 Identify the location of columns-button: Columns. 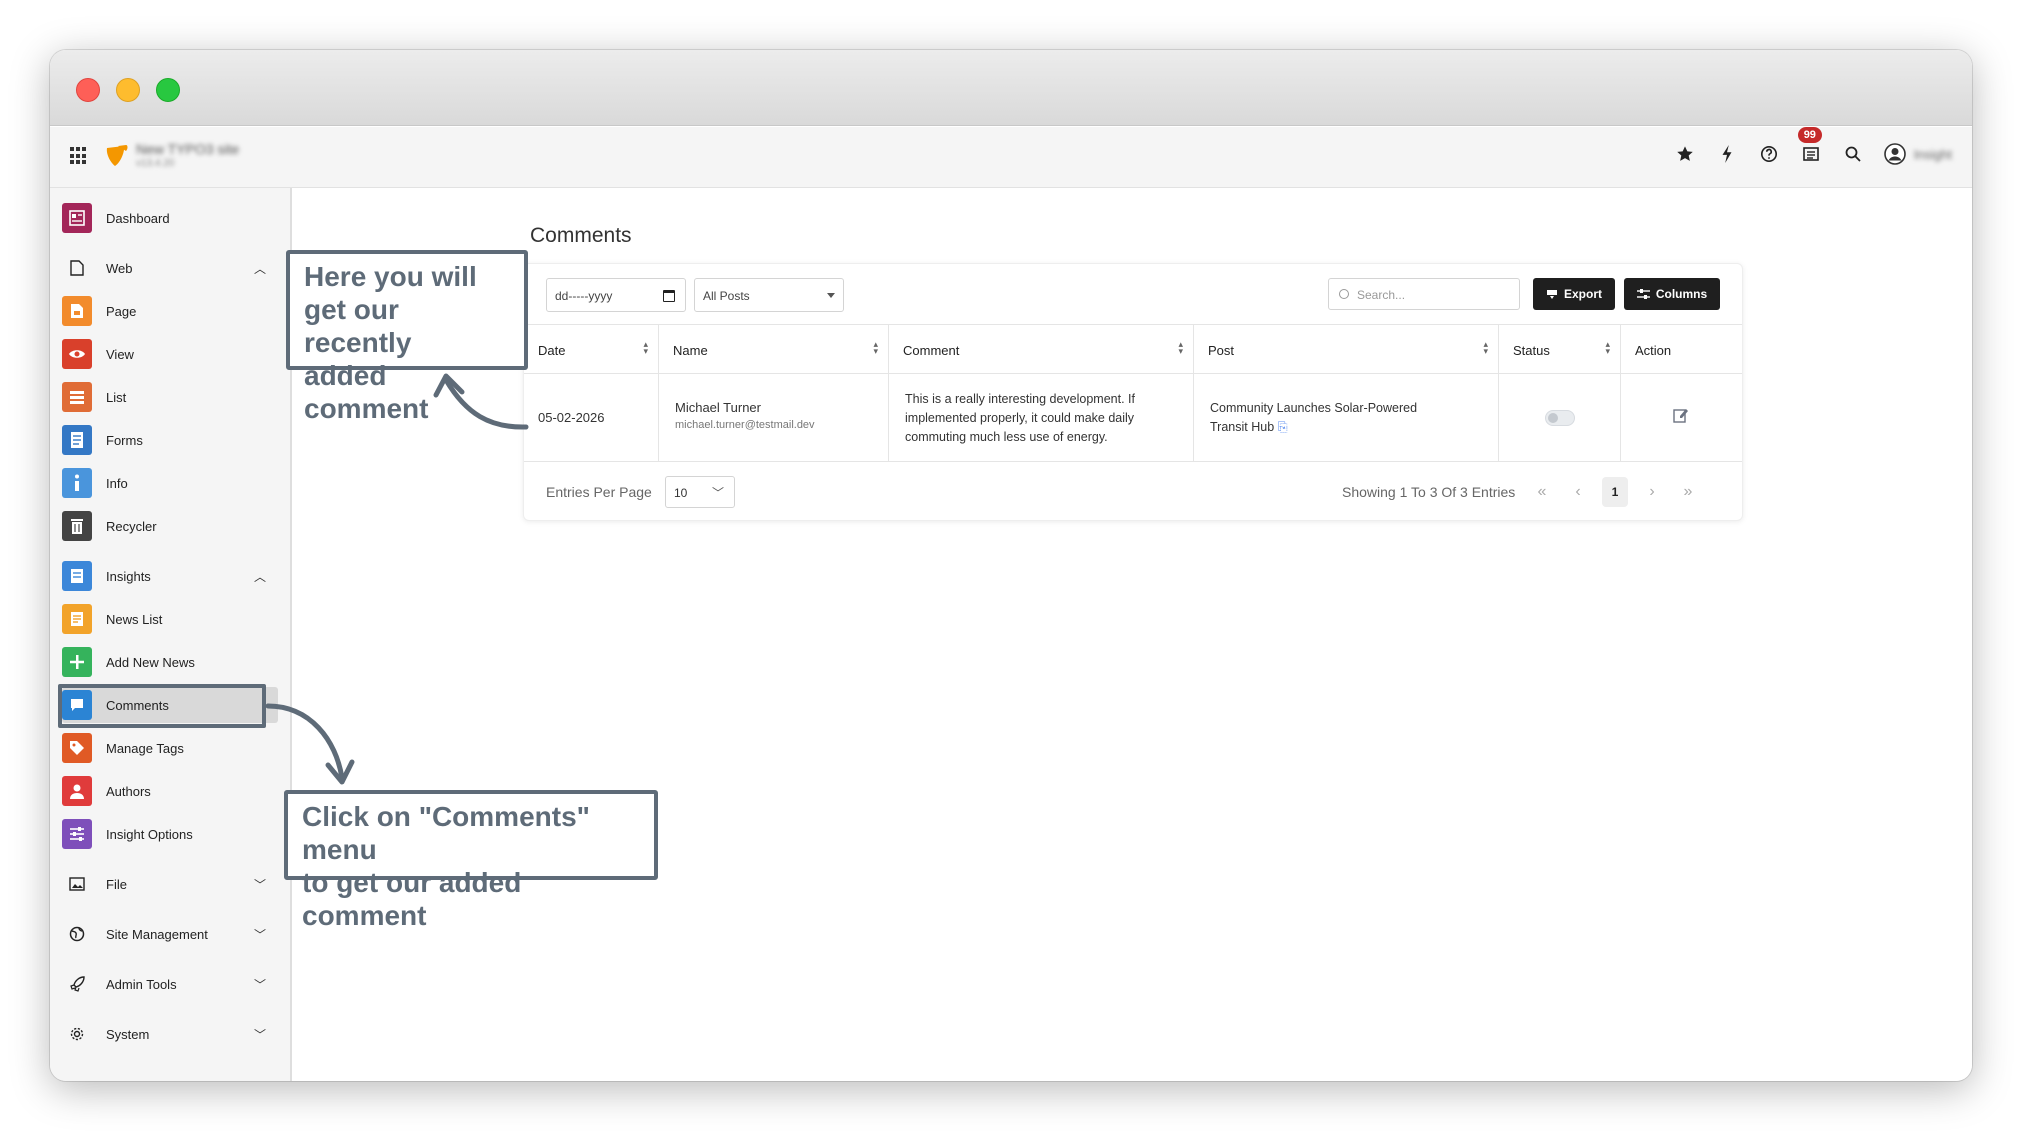
(1672, 294).